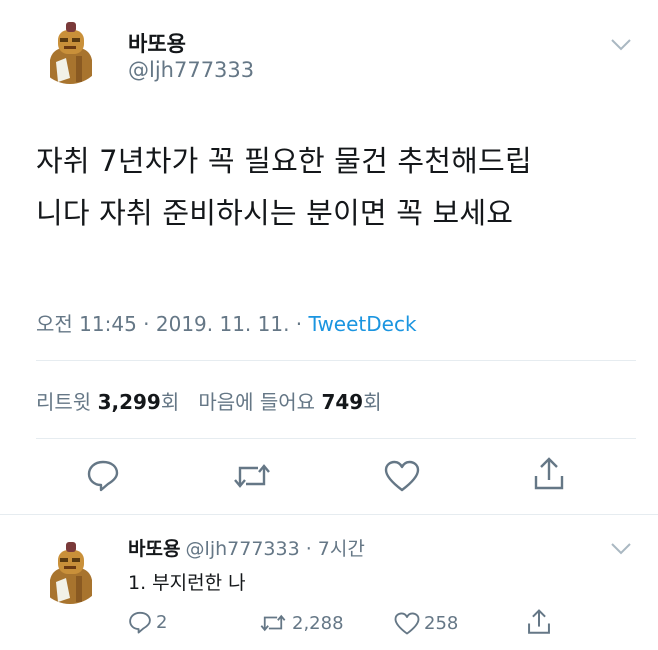  I want to click on author-handle: @ljh777333, so click(191, 70).